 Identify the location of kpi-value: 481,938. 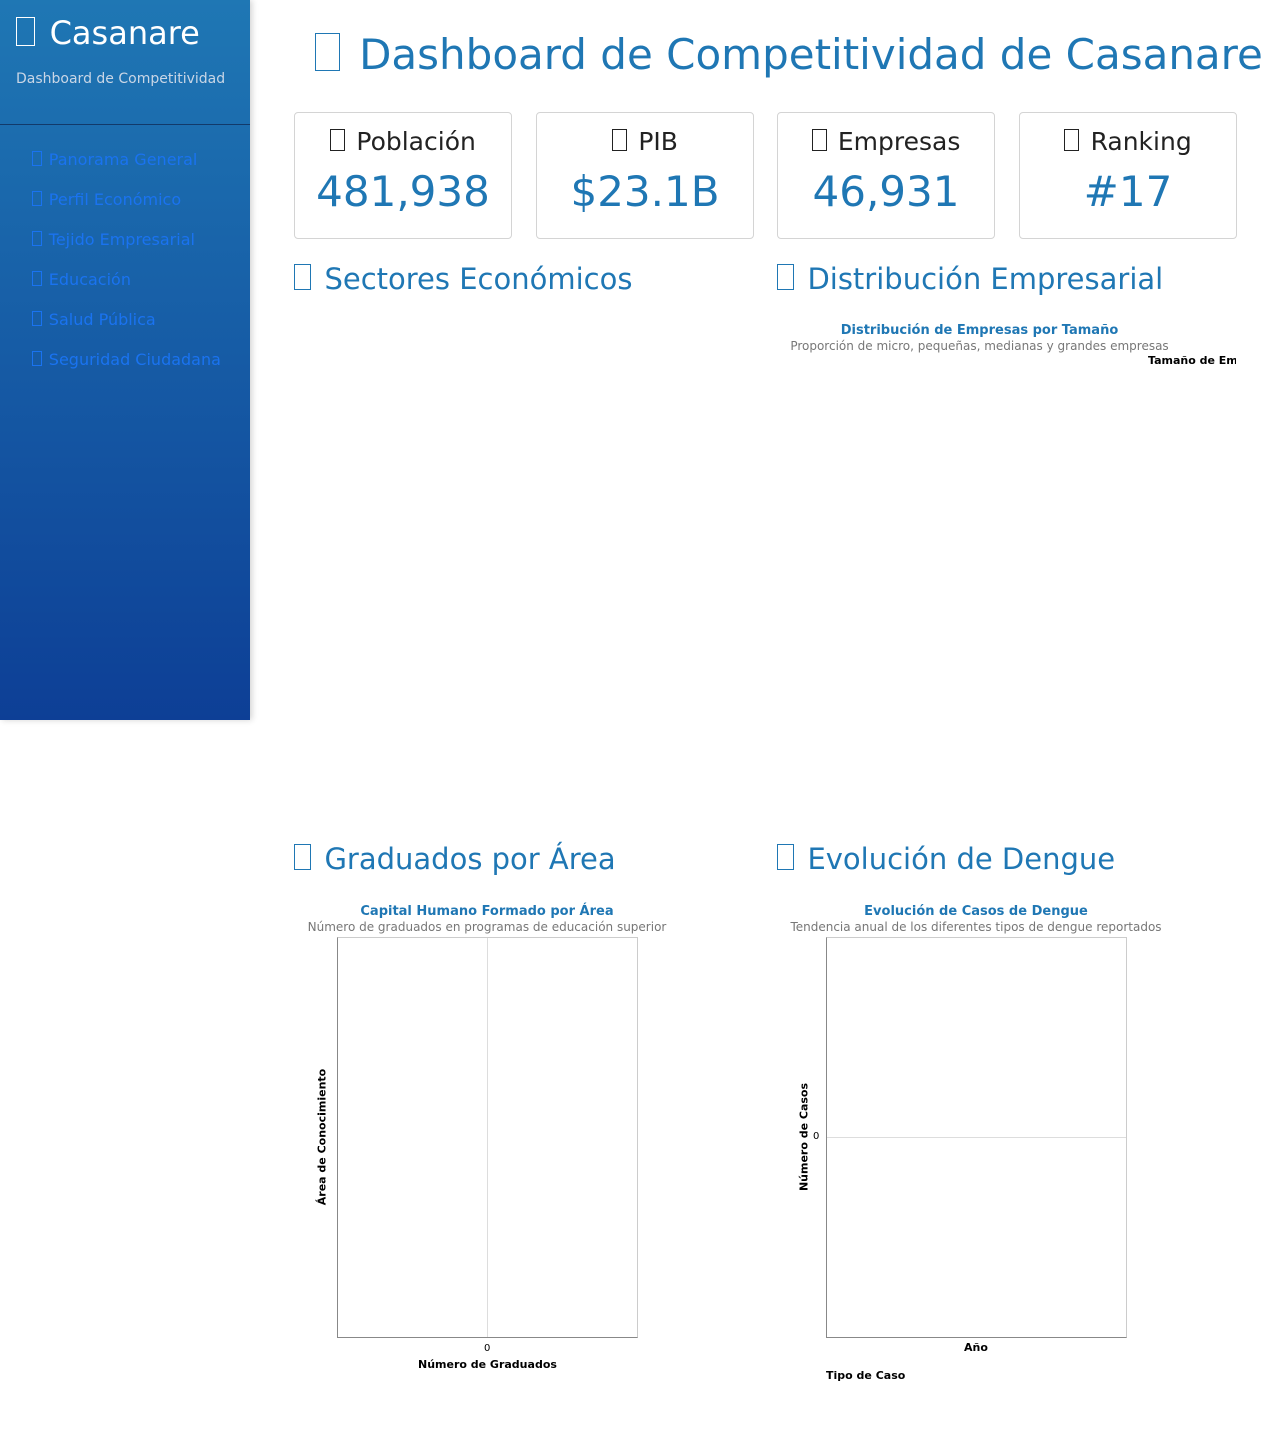
(403, 191).